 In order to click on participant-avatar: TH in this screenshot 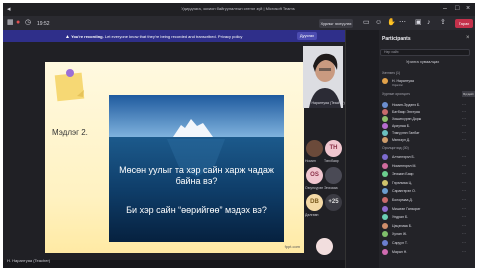, I will do `click(333, 148)`.